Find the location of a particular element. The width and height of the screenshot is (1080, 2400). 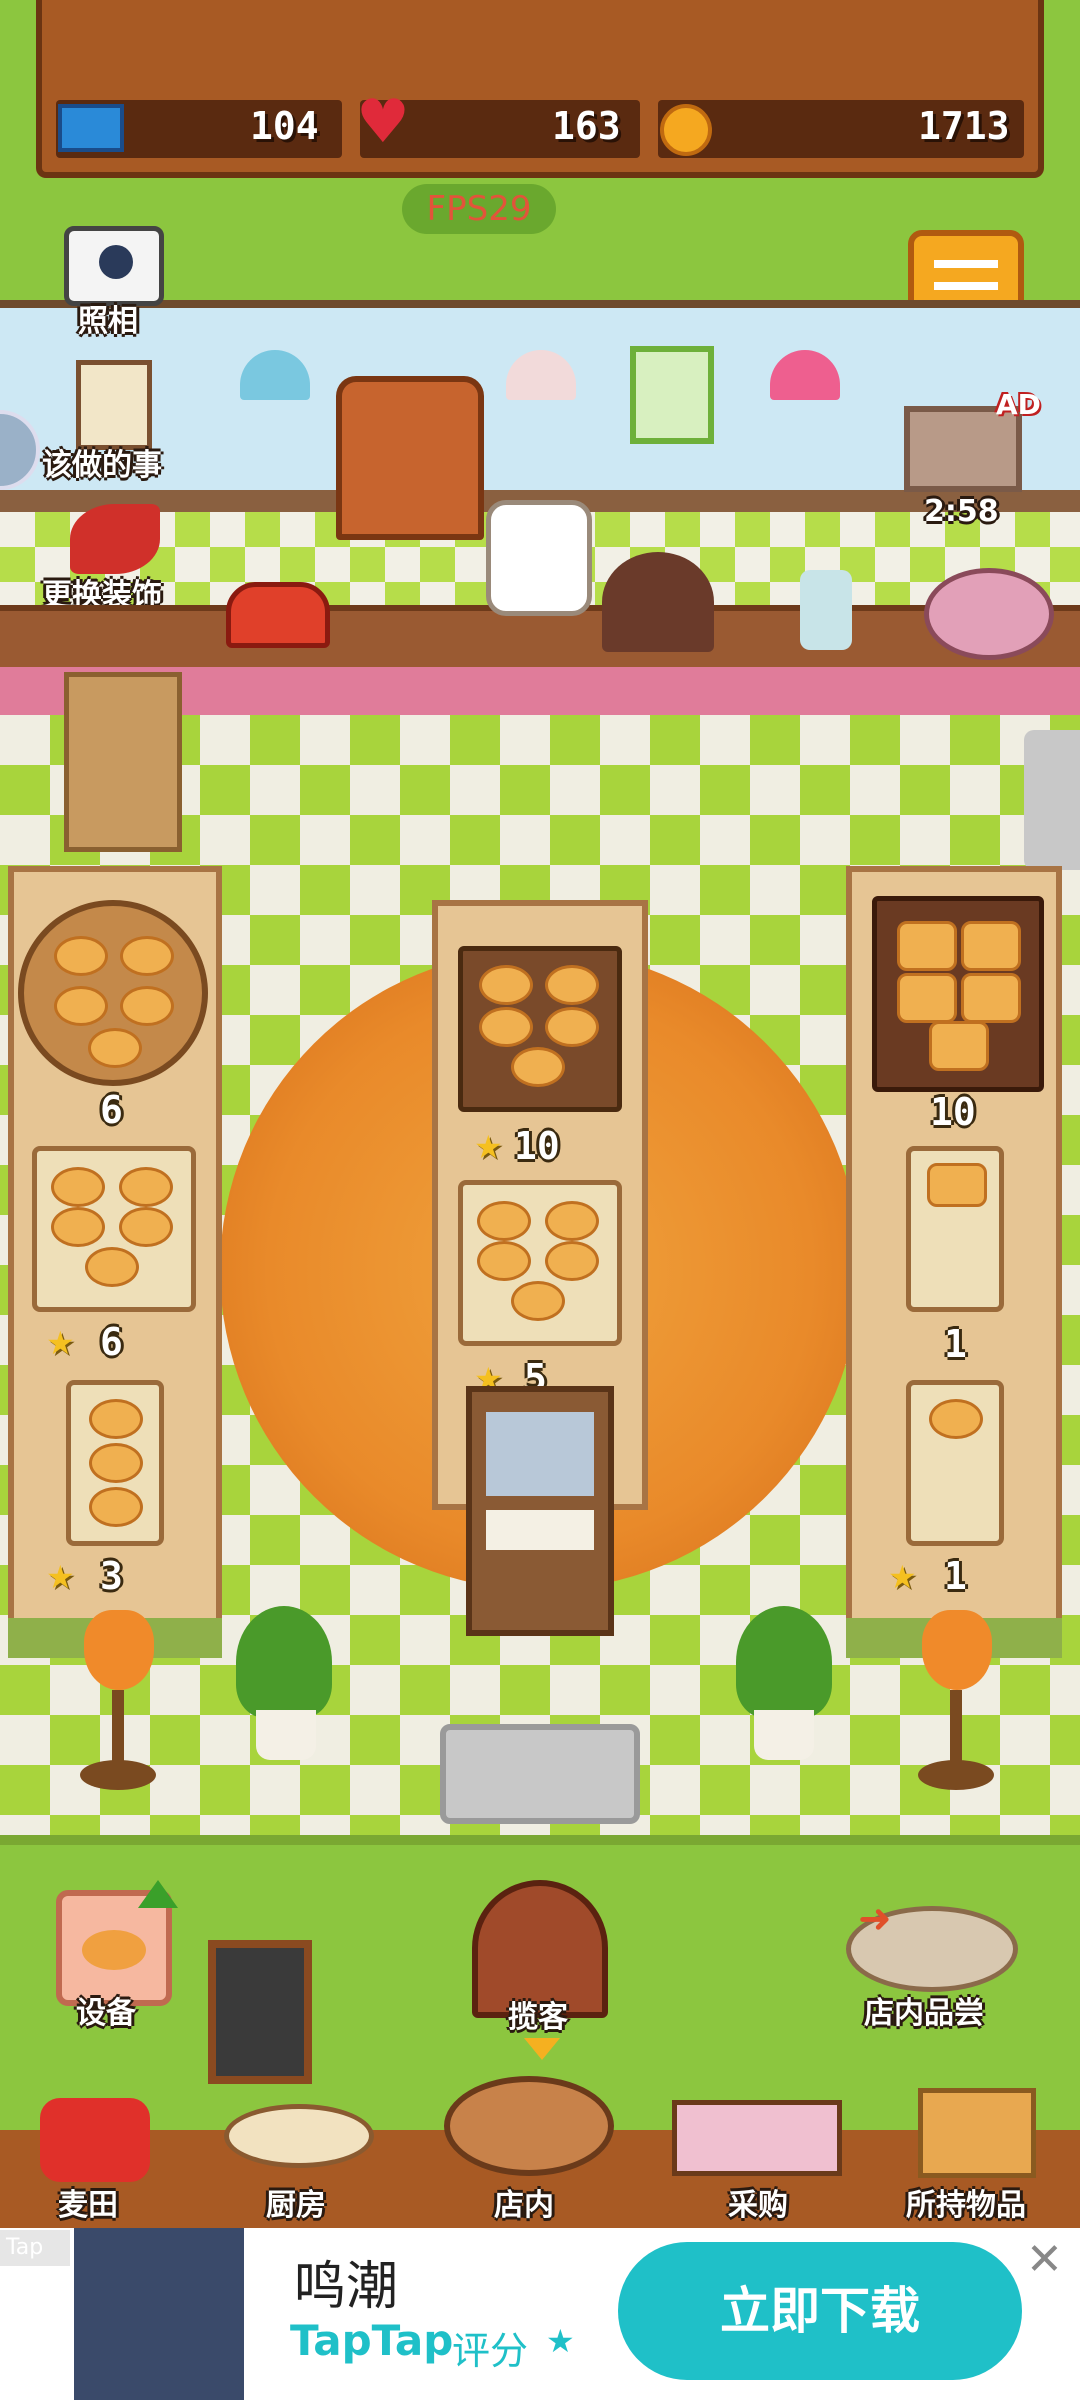

right-top-count: 10 is located at coordinates (953, 1112).